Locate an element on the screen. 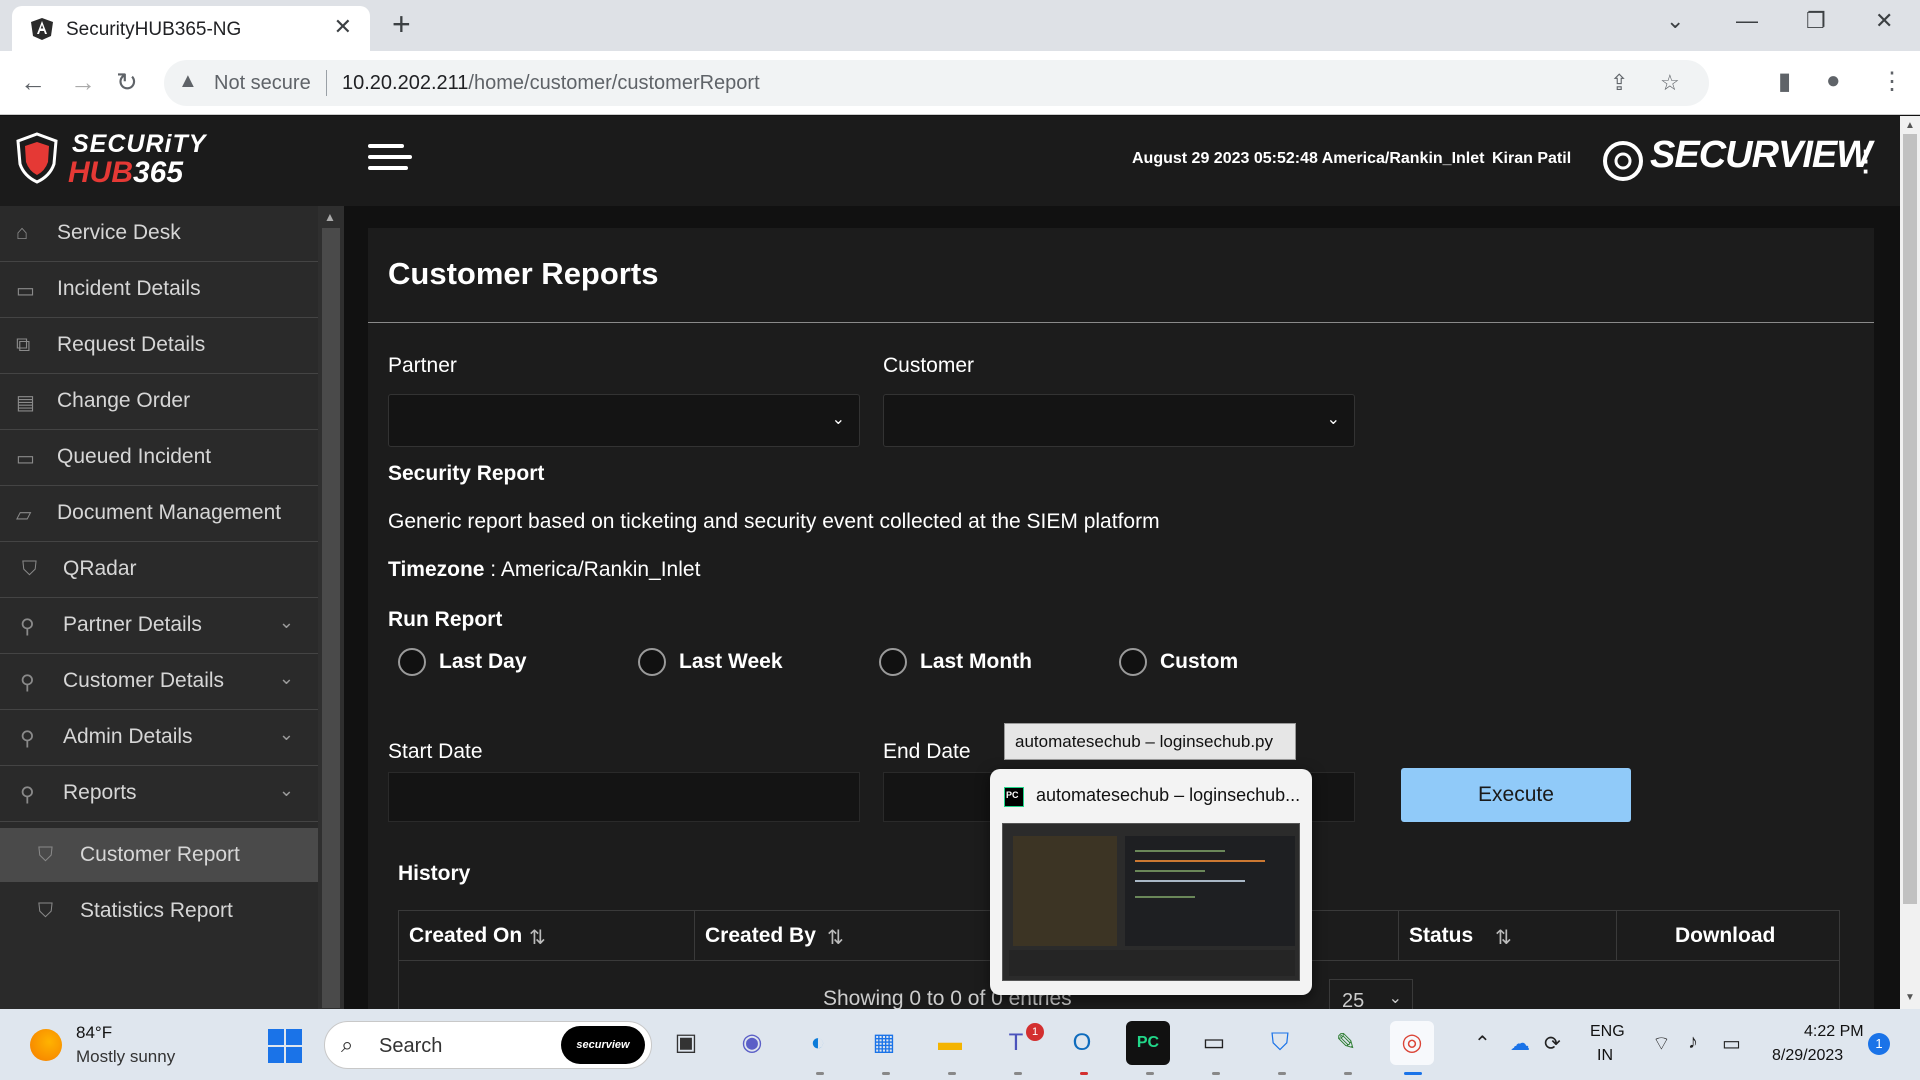 Image resolution: width=1920 pixels, height=1080 pixels. warning-icon: ▲ is located at coordinates (188, 81).